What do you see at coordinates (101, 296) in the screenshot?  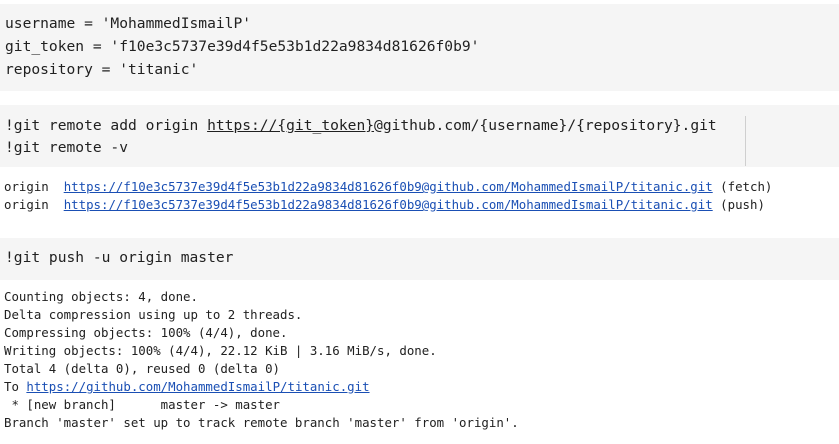 I see `push-output-line: Counting objects: 4, done.` at bounding box center [101, 296].